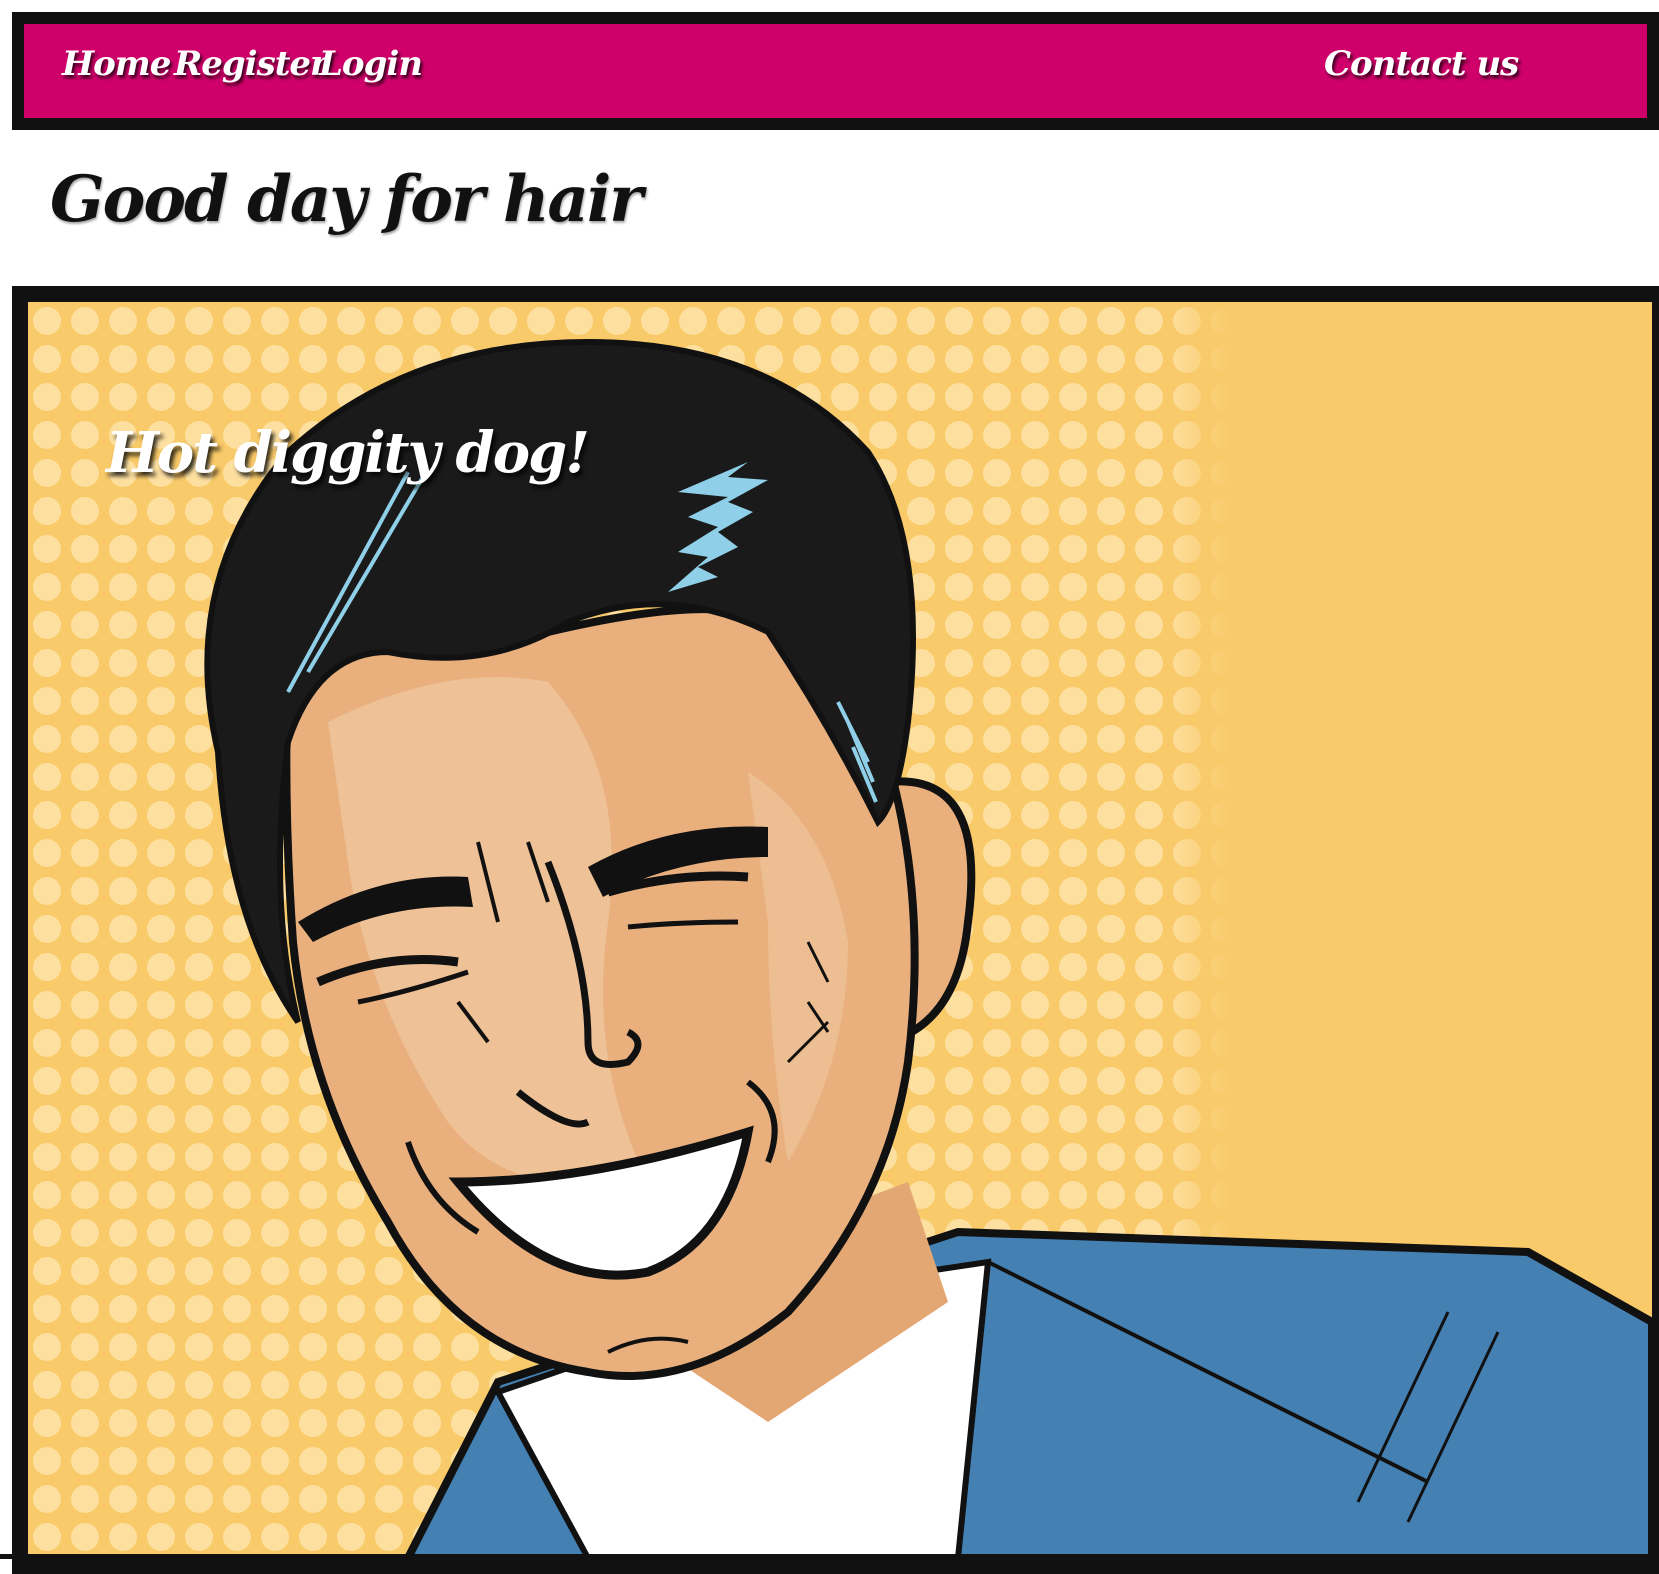  Describe the element at coordinates (346, 199) in the screenshot. I see `page-title: Good day for hair` at that location.